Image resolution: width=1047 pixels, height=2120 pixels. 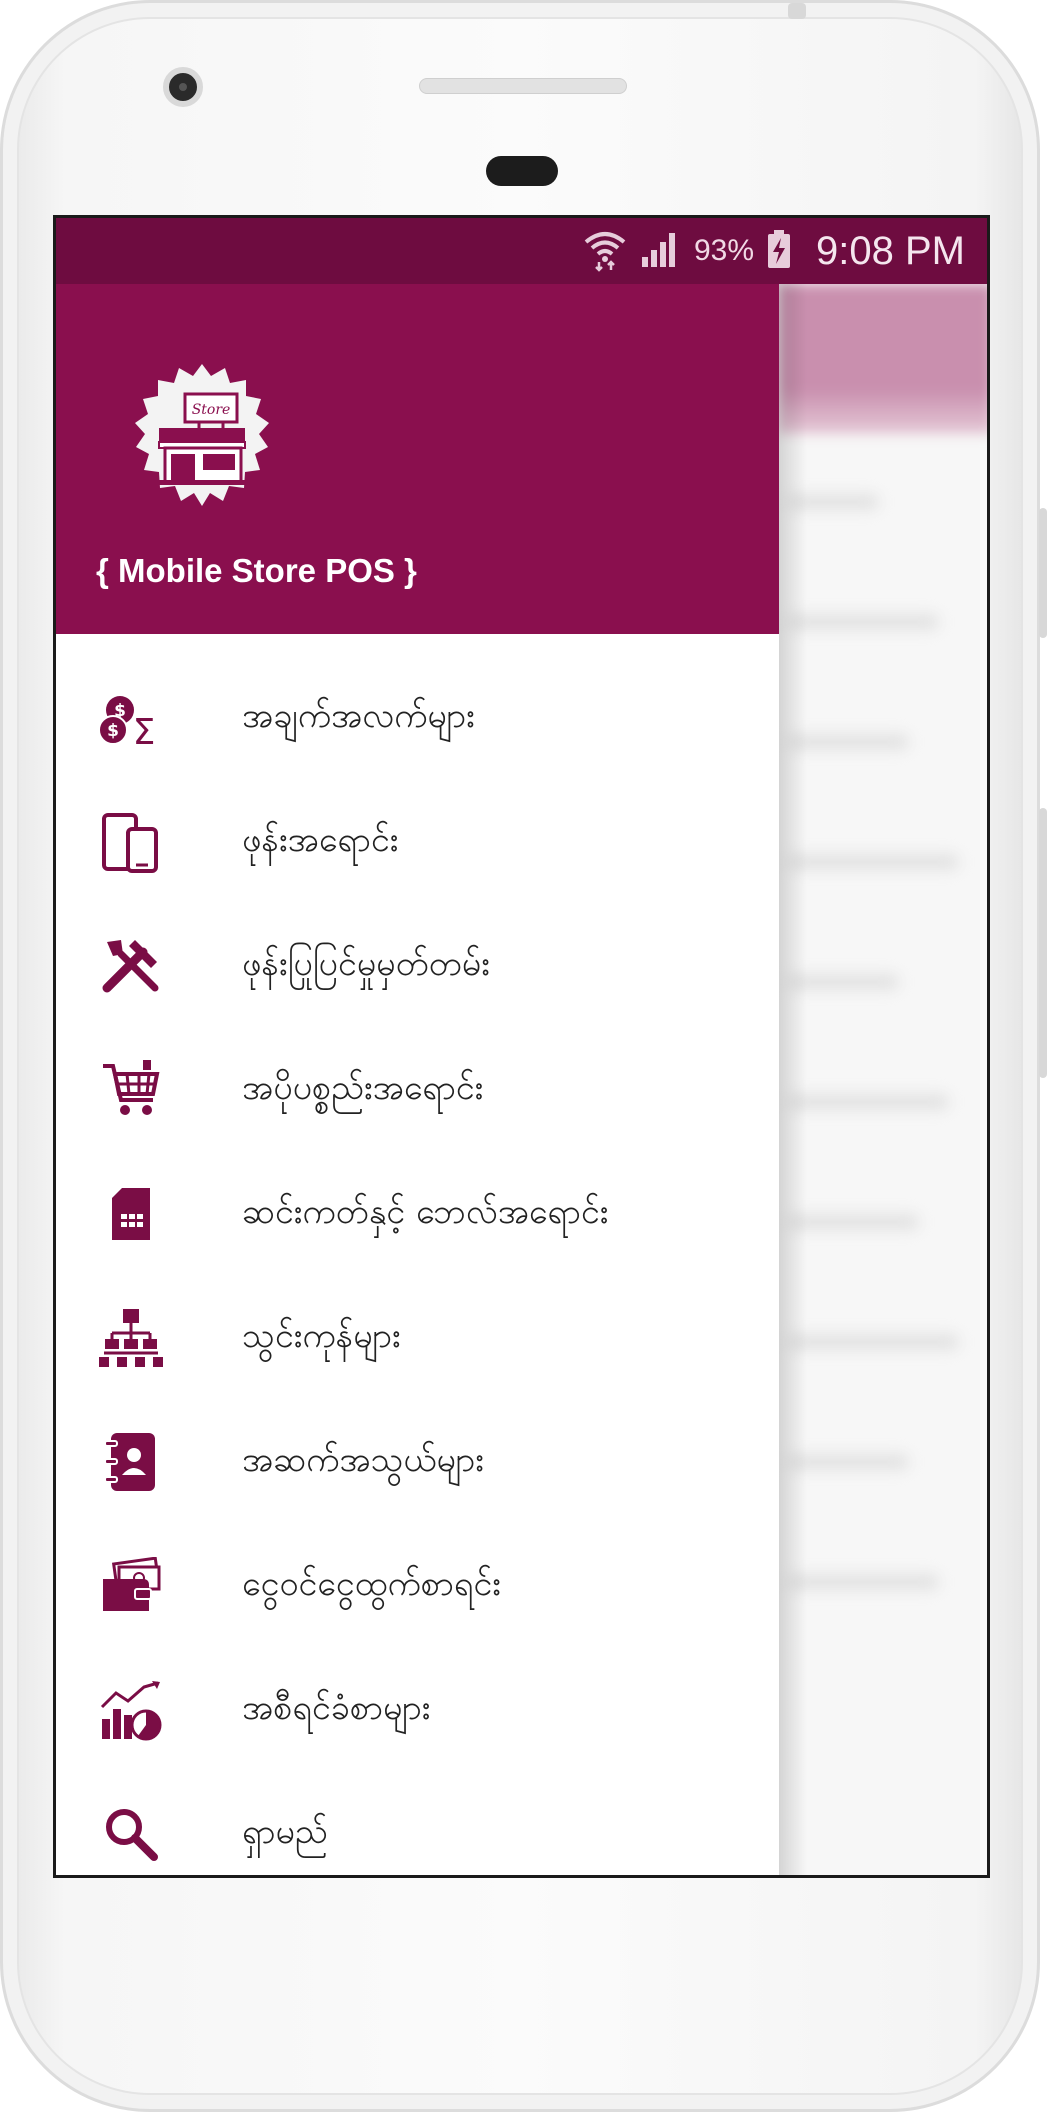 What do you see at coordinates (883, 359) in the screenshot?
I see `background-toolbar` at bounding box center [883, 359].